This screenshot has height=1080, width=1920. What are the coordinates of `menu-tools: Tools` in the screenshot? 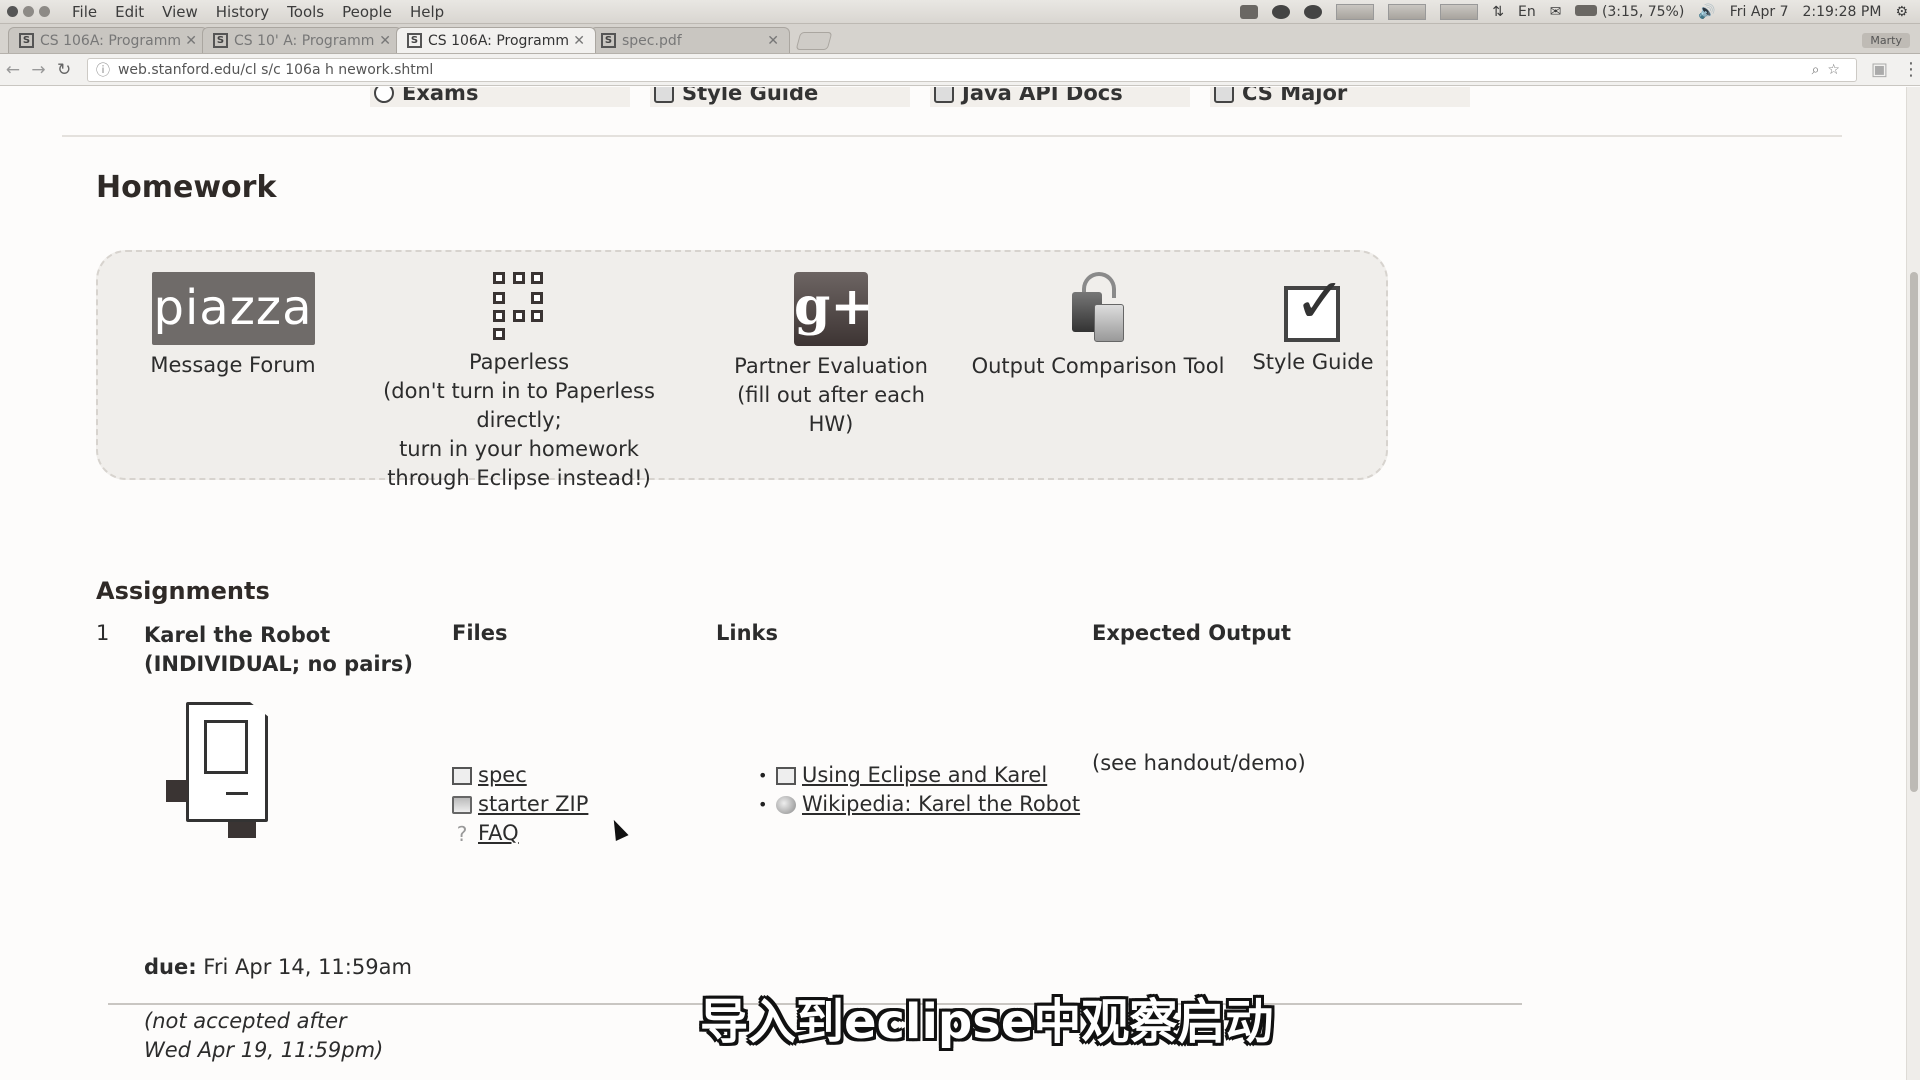 It's located at (305, 12).